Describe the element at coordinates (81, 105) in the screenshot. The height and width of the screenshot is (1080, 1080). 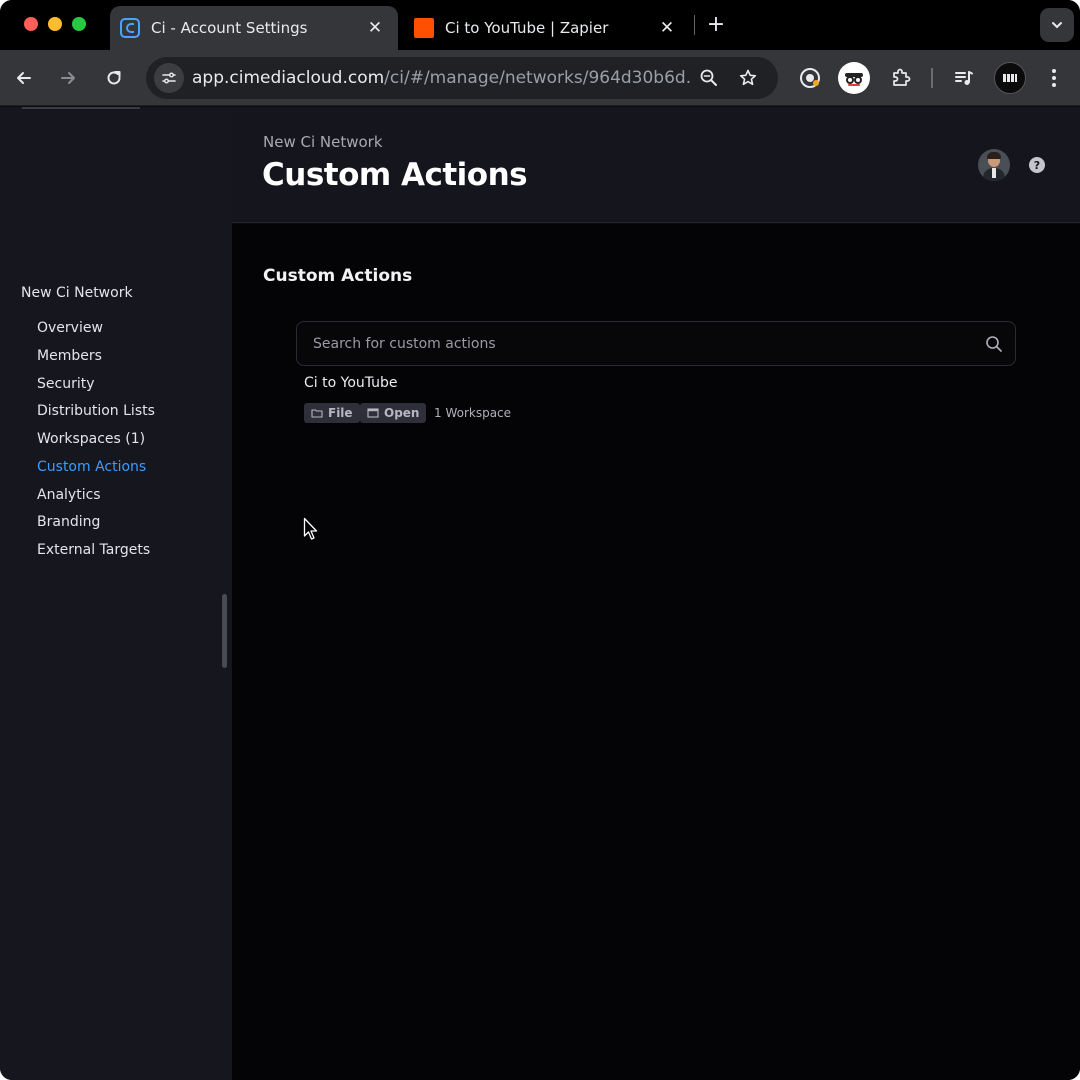
I see `sidebar-cut-off-item` at that location.